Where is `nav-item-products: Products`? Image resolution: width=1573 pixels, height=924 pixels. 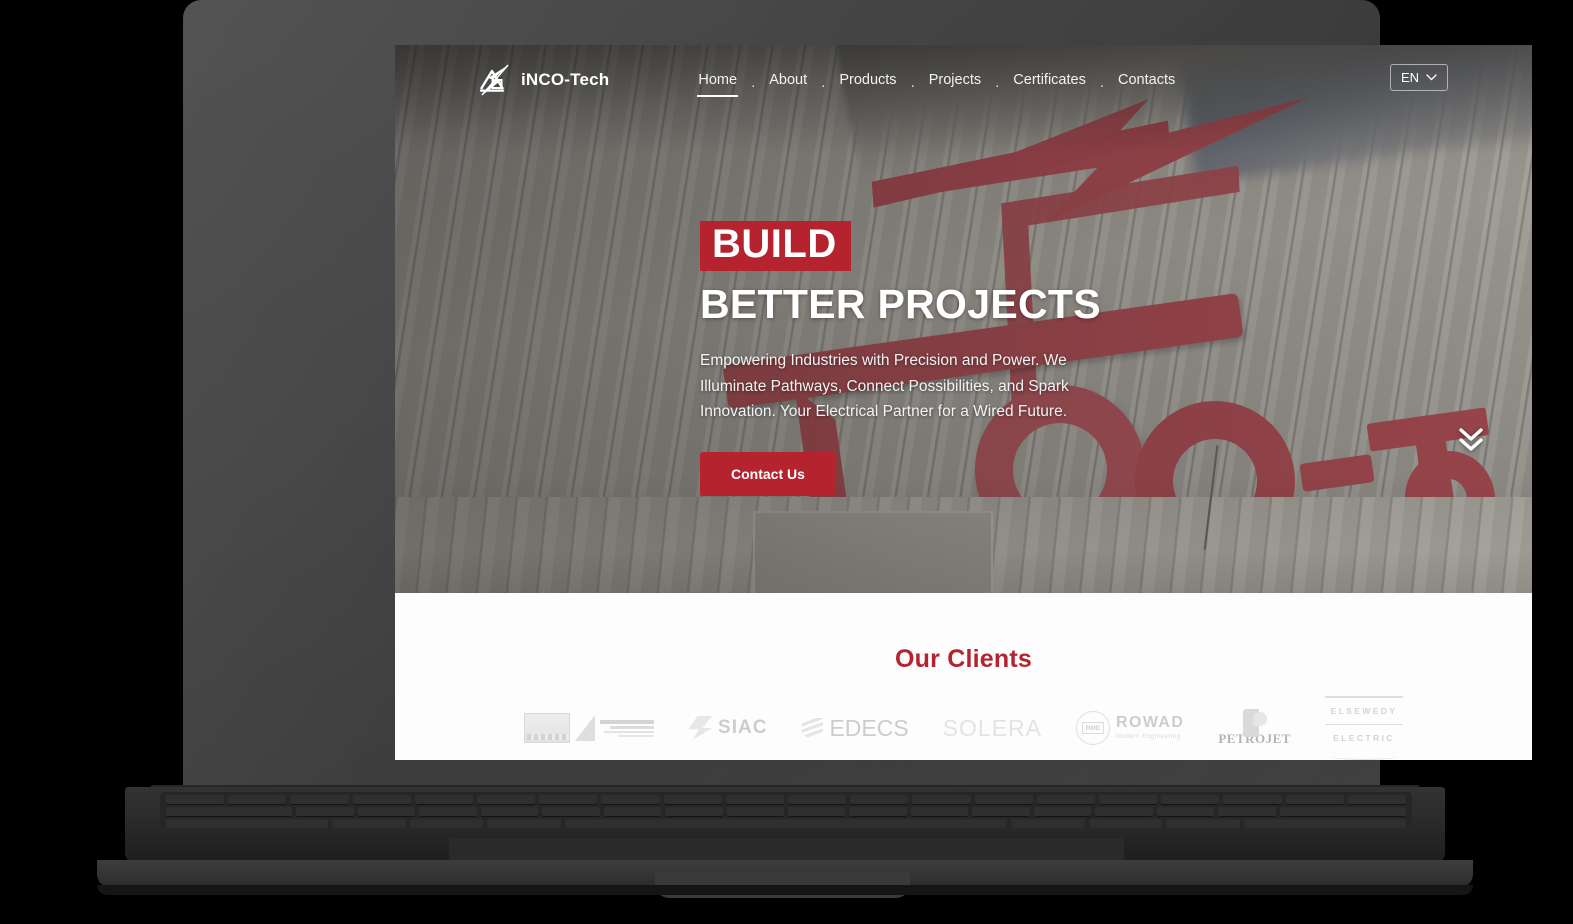
nav-item-products: Products is located at coordinates (867, 80).